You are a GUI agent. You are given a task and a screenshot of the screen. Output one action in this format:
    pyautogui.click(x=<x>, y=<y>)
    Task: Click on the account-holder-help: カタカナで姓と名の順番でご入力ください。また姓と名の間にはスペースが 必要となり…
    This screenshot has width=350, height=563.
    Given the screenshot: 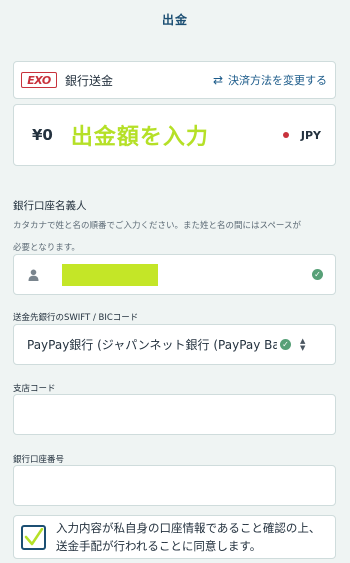 What is the action you would take?
    pyautogui.click(x=174, y=237)
    